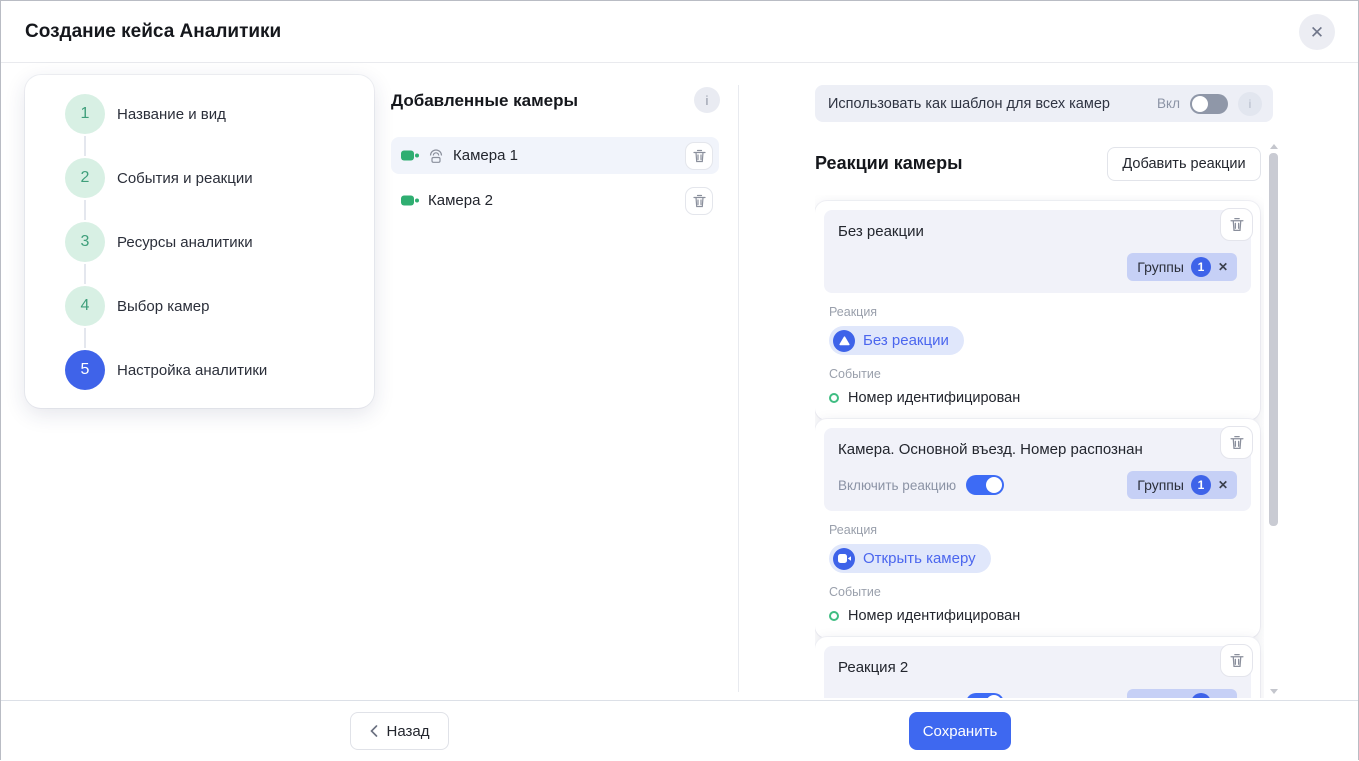 The image size is (1359, 761). I want to click on reaction-pill: Открыть камеру, so click(910, 558).